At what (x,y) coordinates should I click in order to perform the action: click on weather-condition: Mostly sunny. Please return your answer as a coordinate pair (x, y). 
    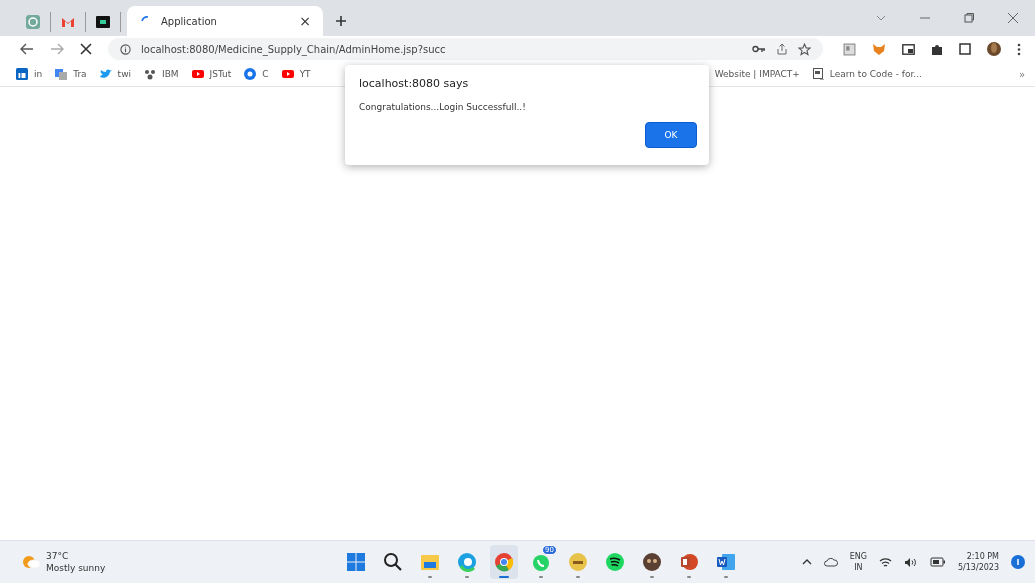
    Looking at the image, I should click on (76, 568).